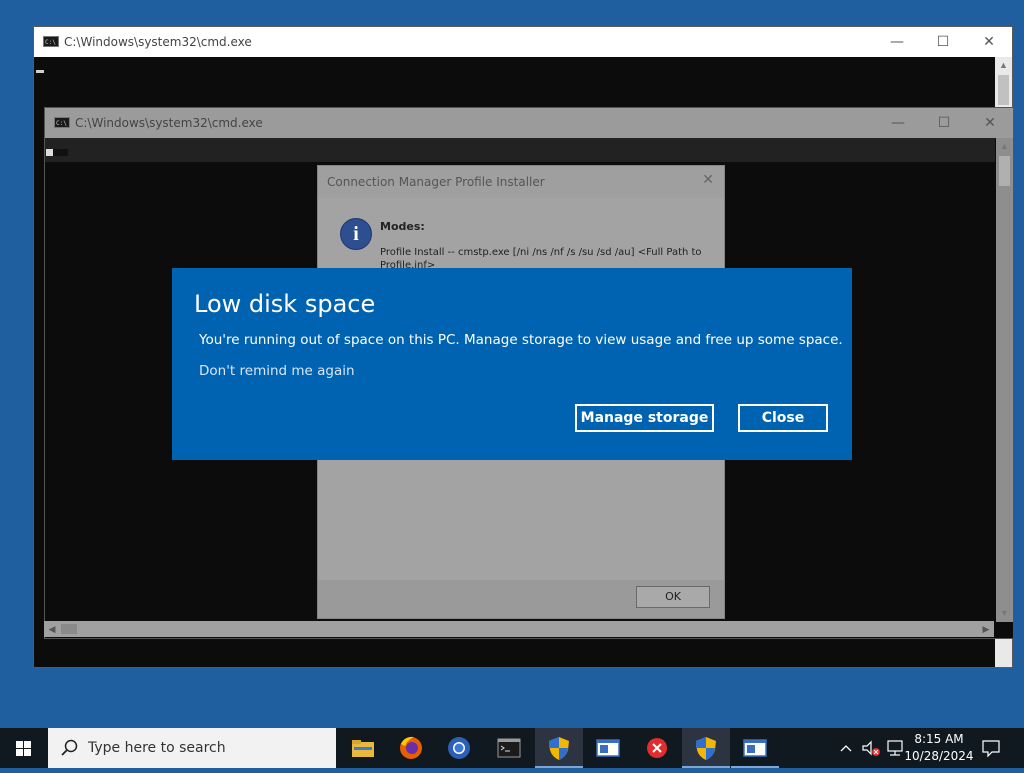 This screenshot has width=1024, height=773. What do you see at coordinates (1004, 613) in the screenshot?
I see `scroll-down-arrow-icon: ▼` at bounding box center [1004, 613].